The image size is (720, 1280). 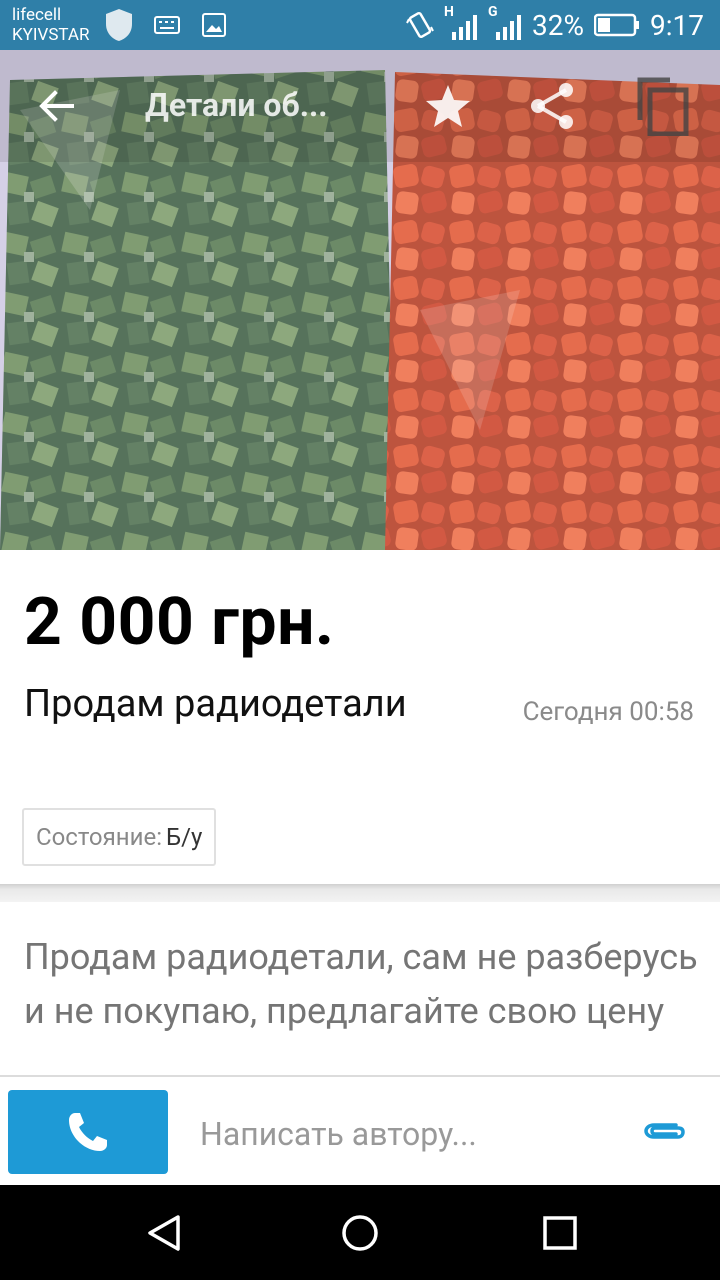 I want to click on battery-icon, so click(x=616, y=25).